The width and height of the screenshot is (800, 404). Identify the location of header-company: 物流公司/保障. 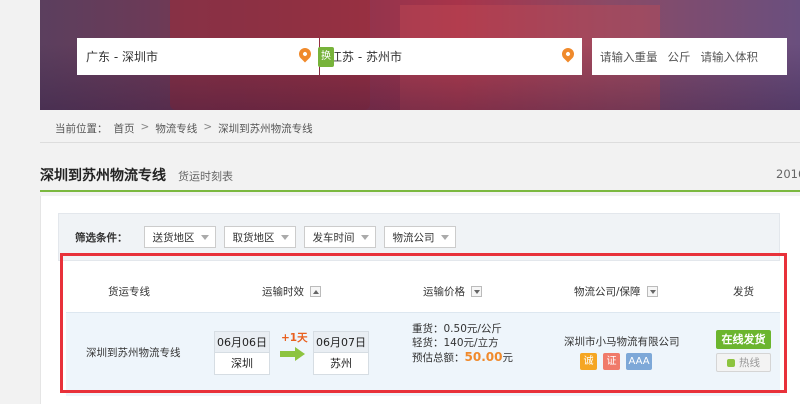
(616, 291).